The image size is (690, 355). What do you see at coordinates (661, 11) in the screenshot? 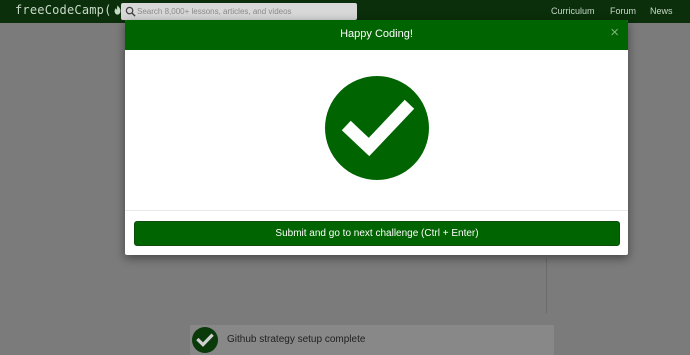
I see `nav-link-news: News` at bounding box center [661, 11].